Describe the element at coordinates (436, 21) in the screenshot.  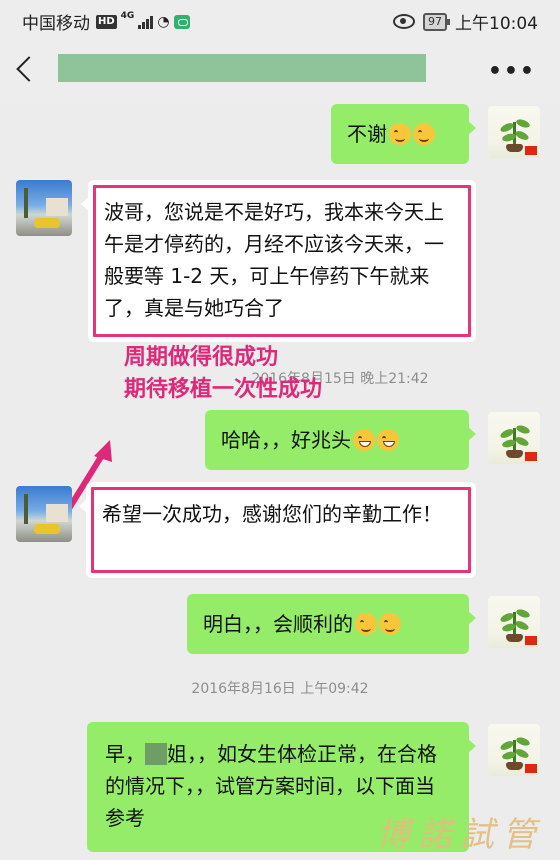
I see `battery-icon: 97` at that location.